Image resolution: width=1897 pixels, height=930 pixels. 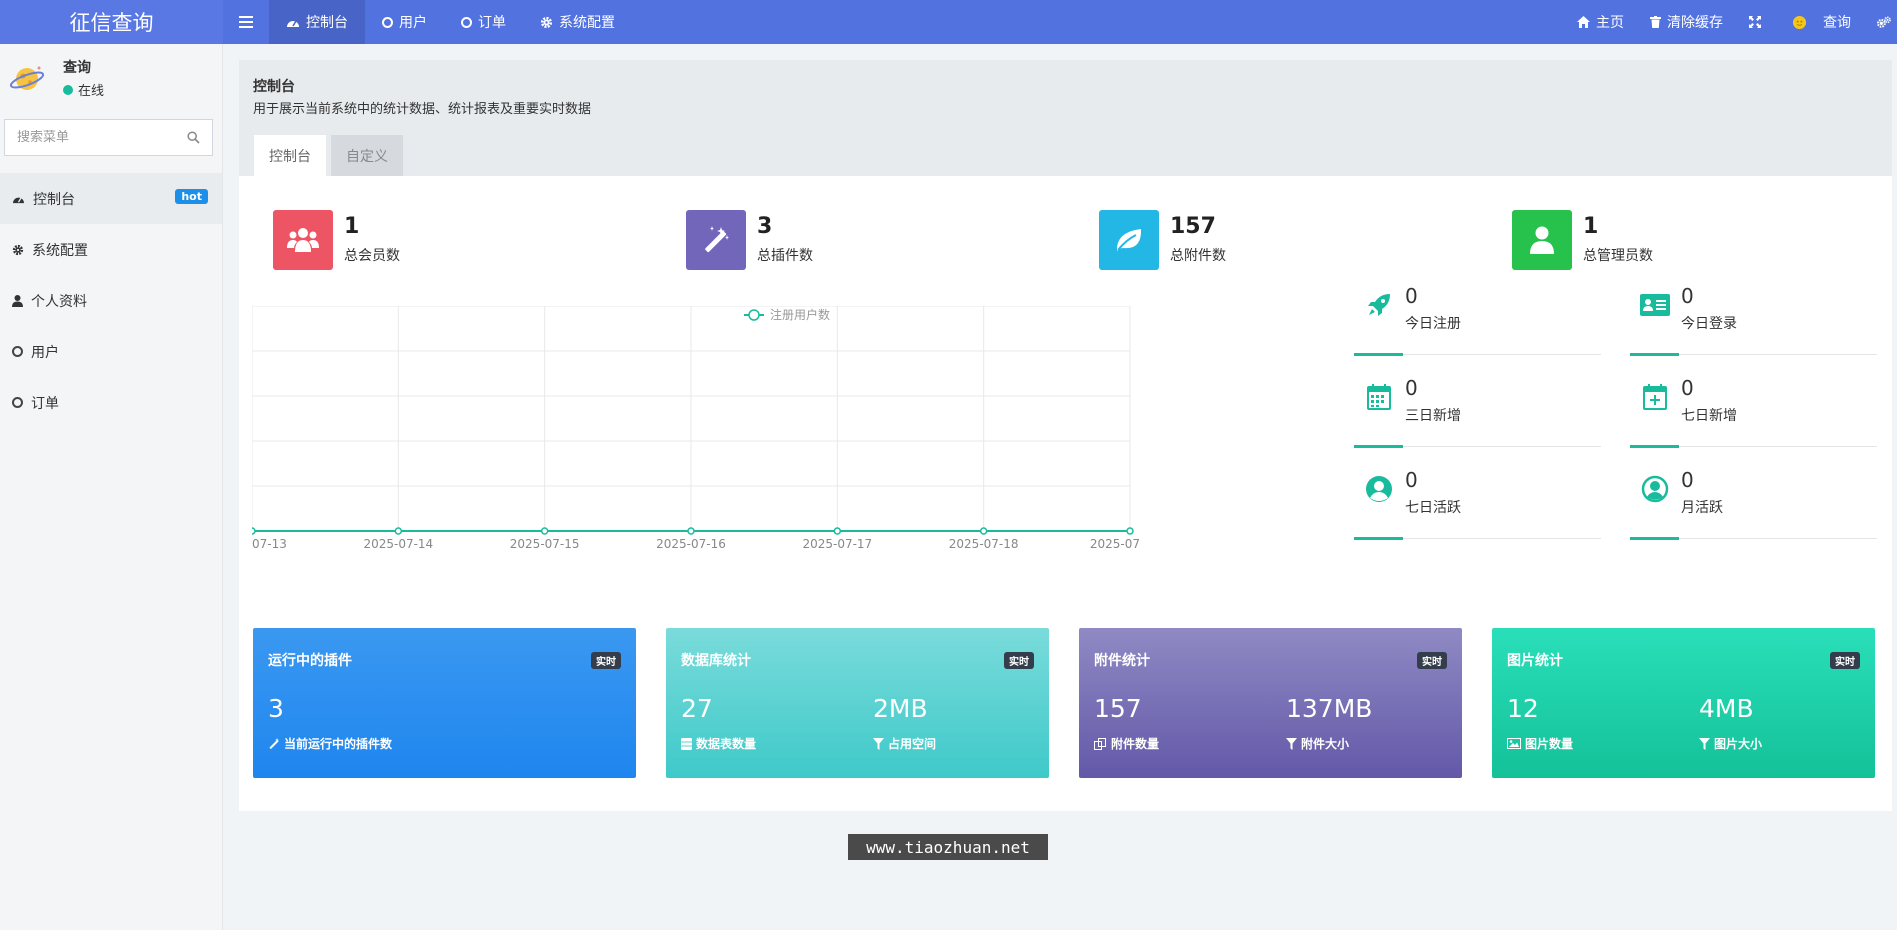 I want to click on sidebar-item-label: 控制台, so click(x=54, y=199).